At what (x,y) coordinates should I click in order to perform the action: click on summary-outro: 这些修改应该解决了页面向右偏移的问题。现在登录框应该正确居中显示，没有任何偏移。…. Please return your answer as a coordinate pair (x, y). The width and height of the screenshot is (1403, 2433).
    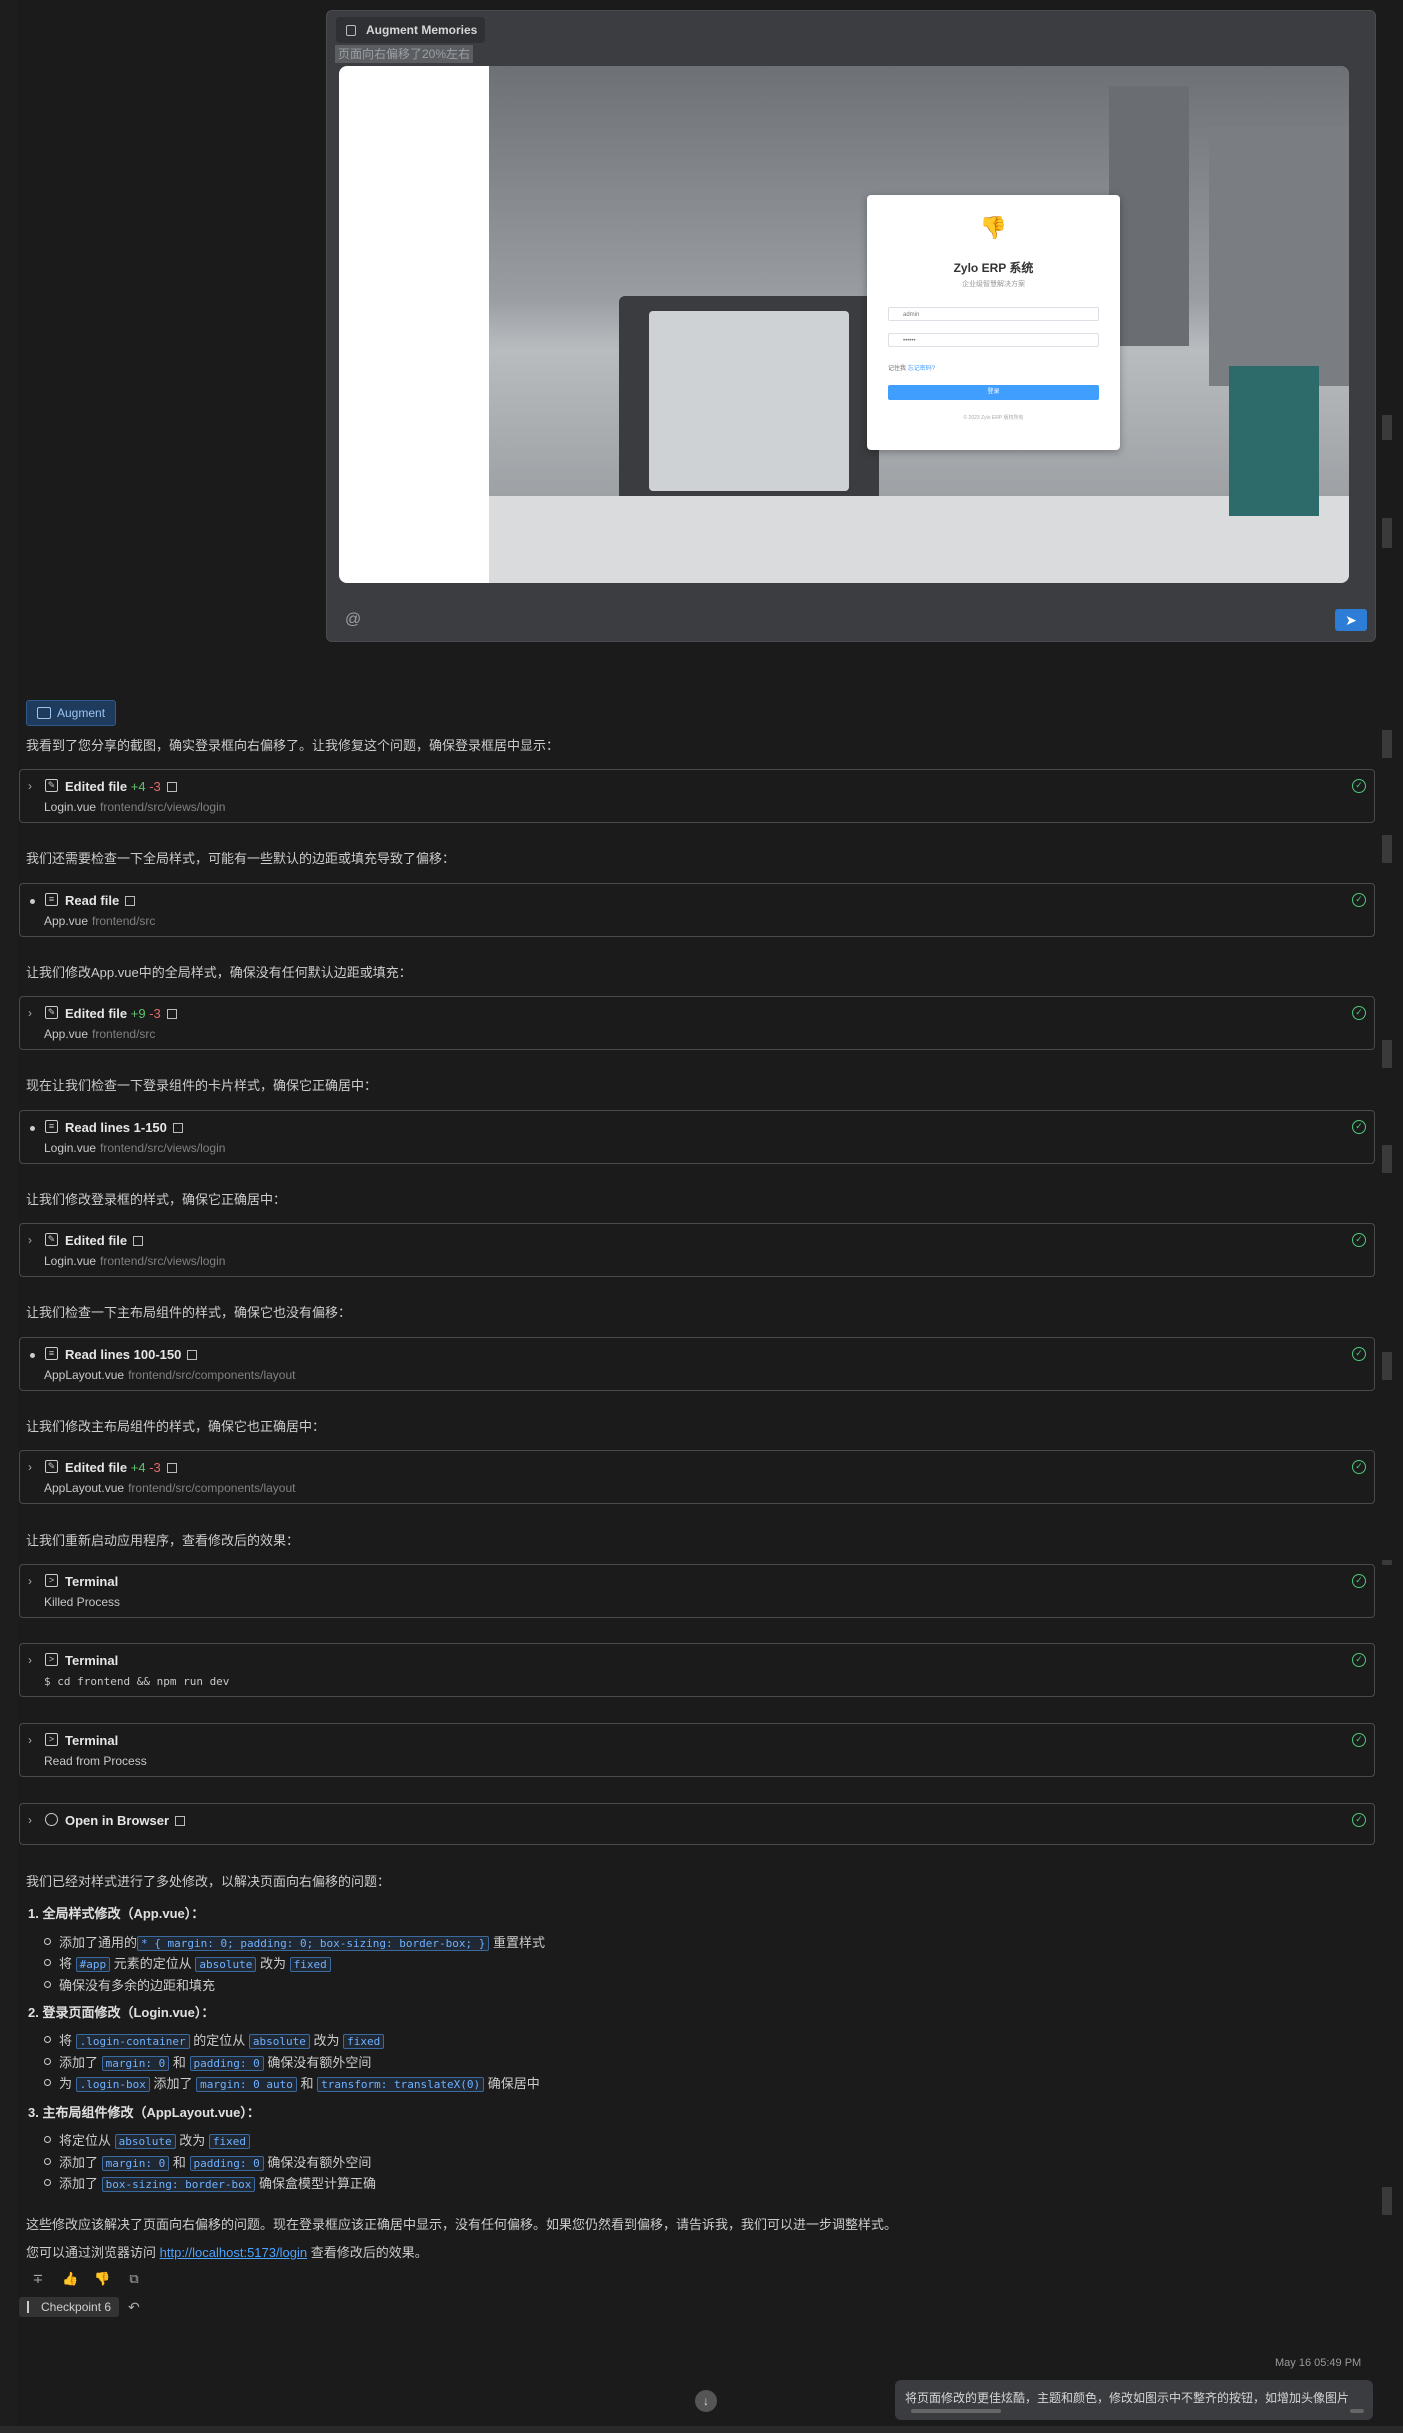
    Looking at the image, I should click on (462, 2224).